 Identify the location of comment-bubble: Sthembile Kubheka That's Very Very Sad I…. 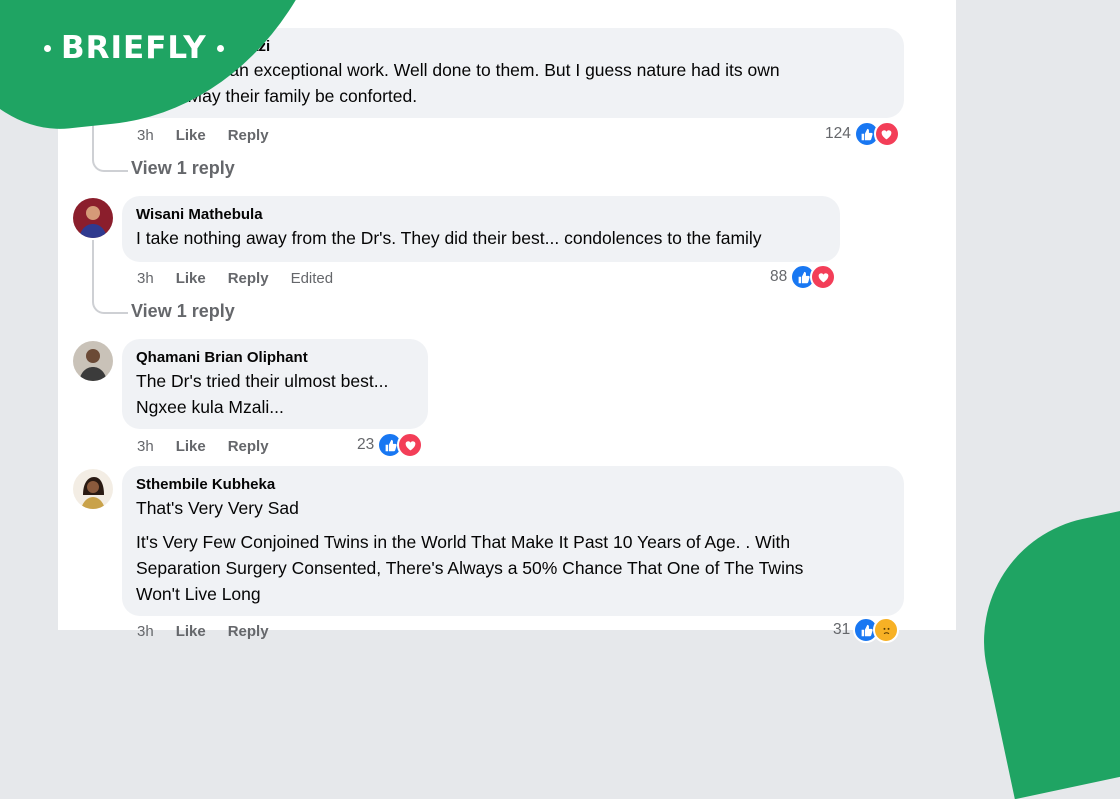
(513, 541).